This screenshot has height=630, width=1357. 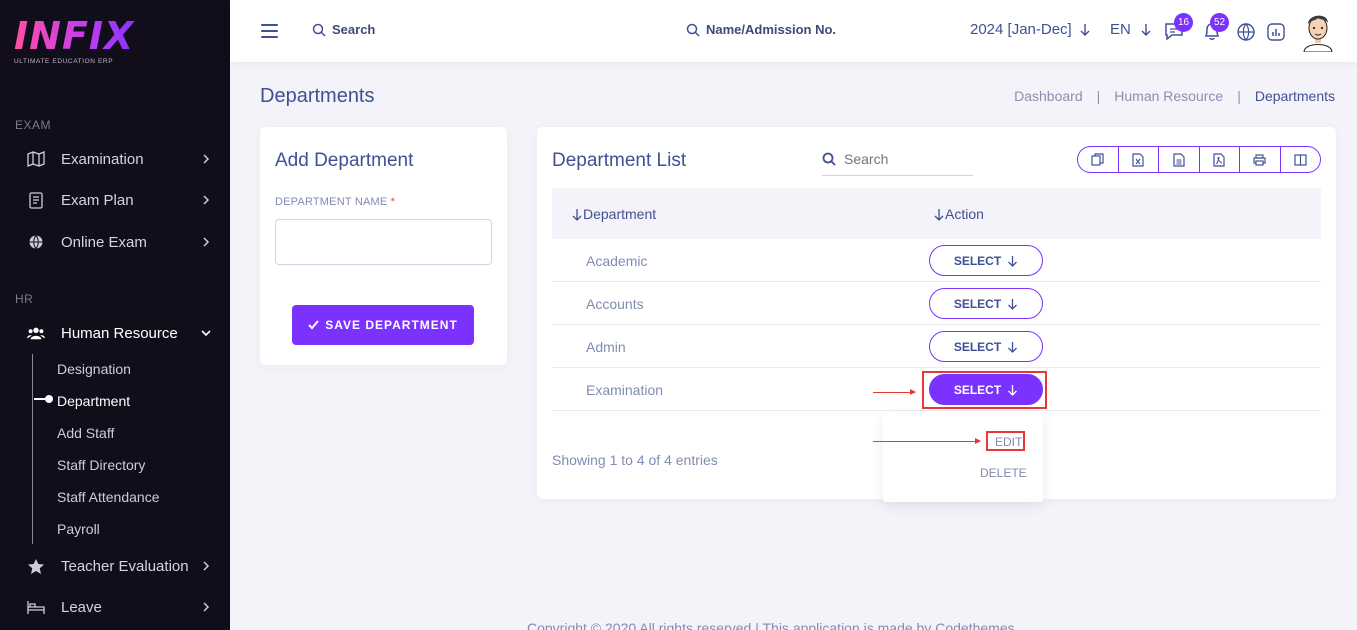 I want to click on language-select: EN, so click(x=1131, y=29).